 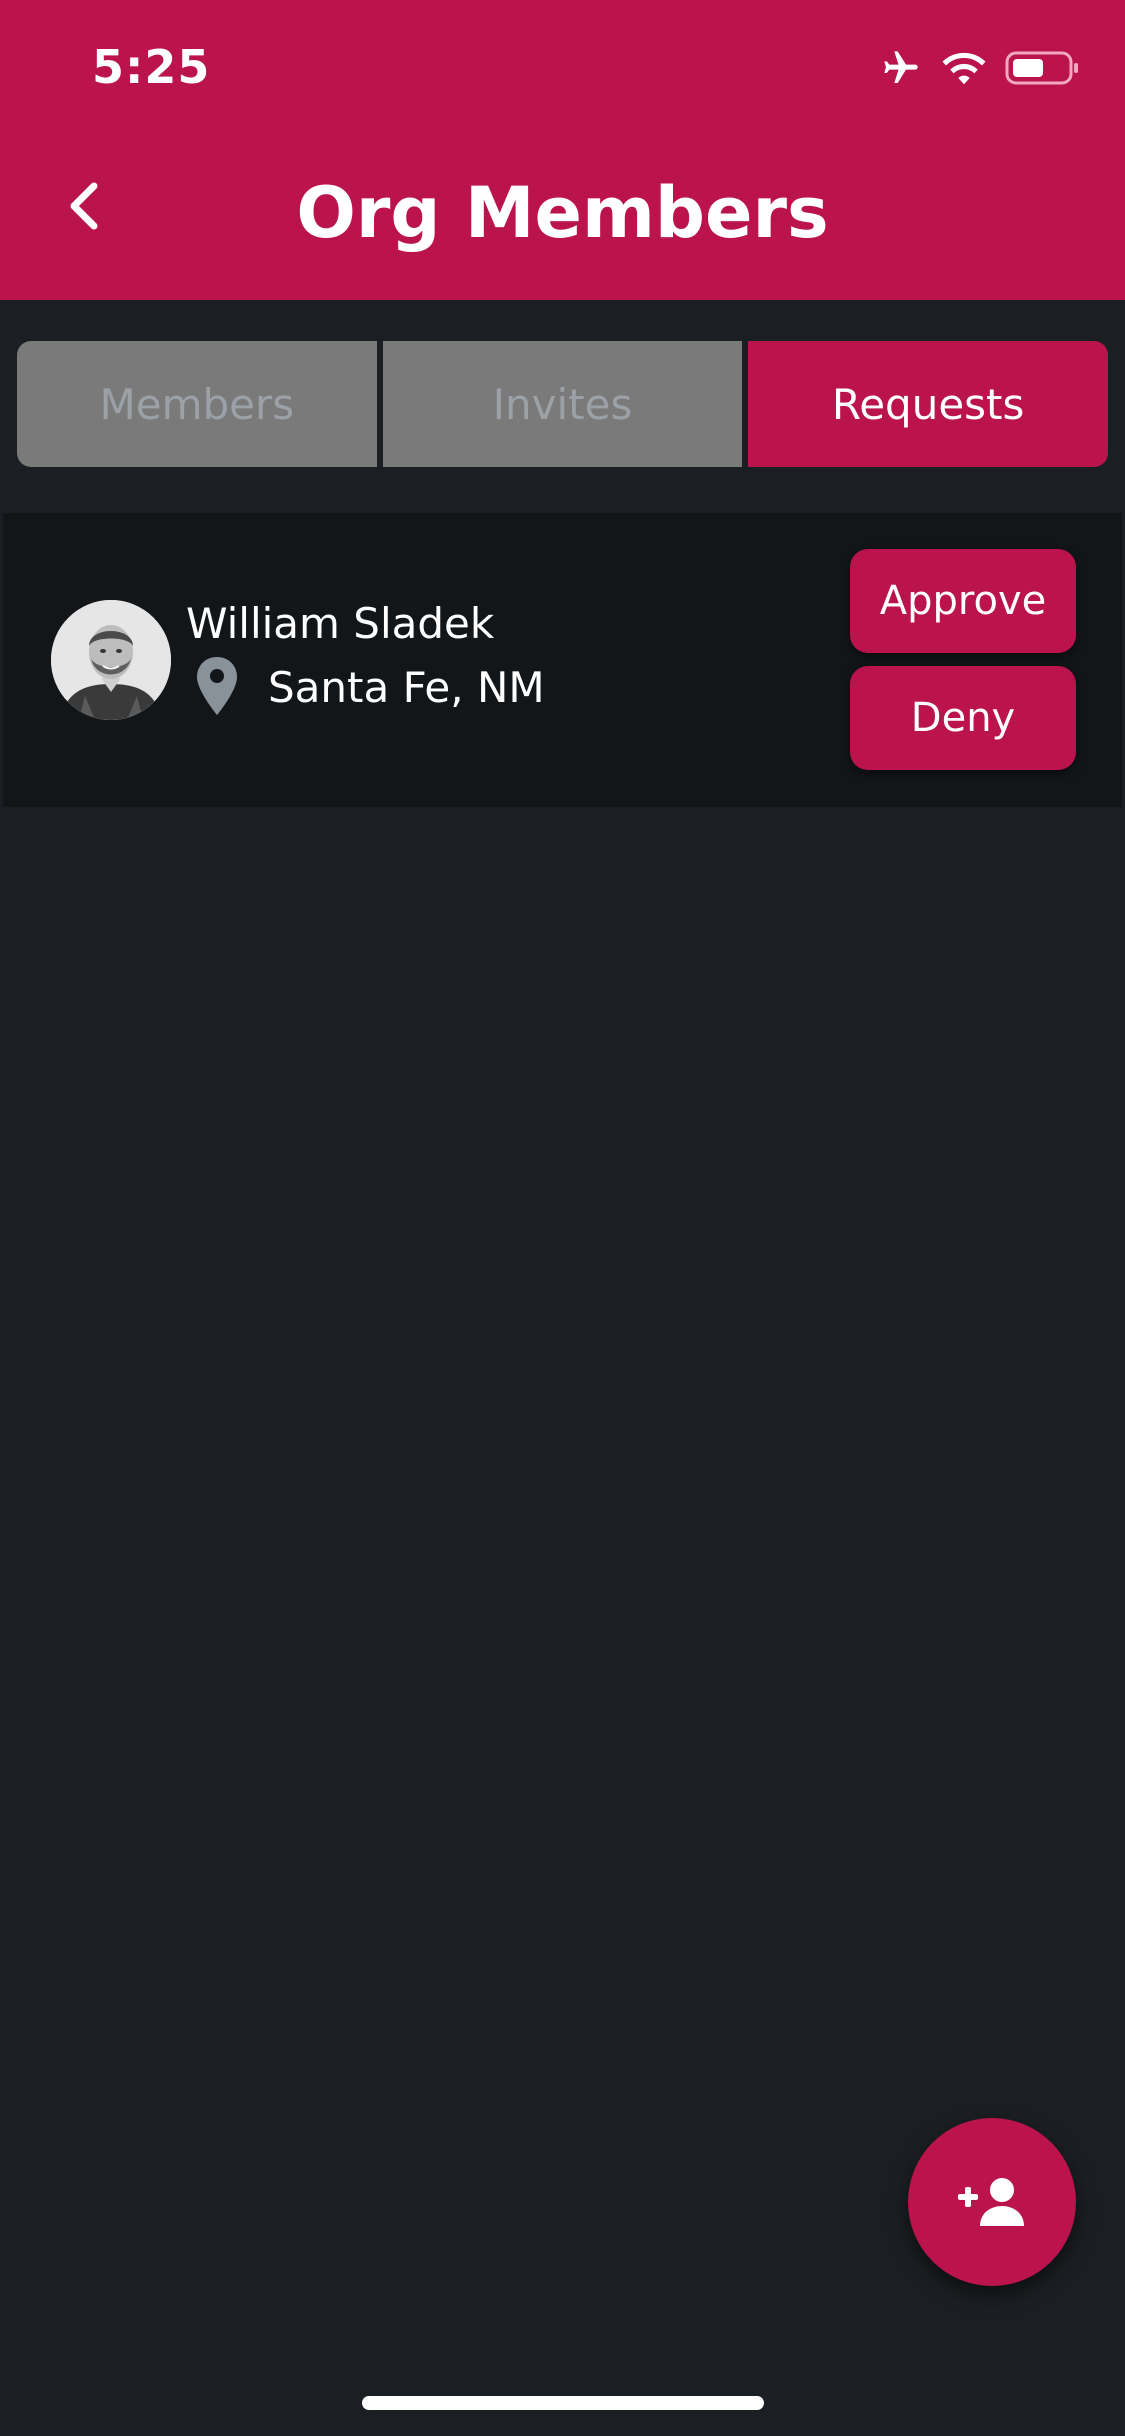 I want to click on status-time: 5:25, so click(x=151, y=67).